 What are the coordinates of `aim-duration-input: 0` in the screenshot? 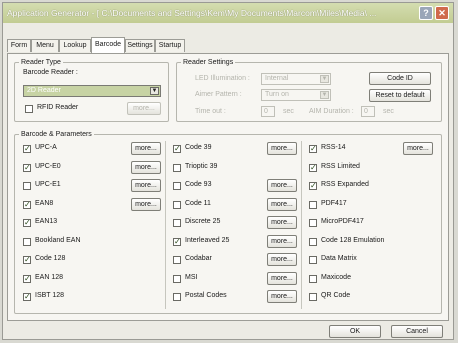 It's located at (368, 111).